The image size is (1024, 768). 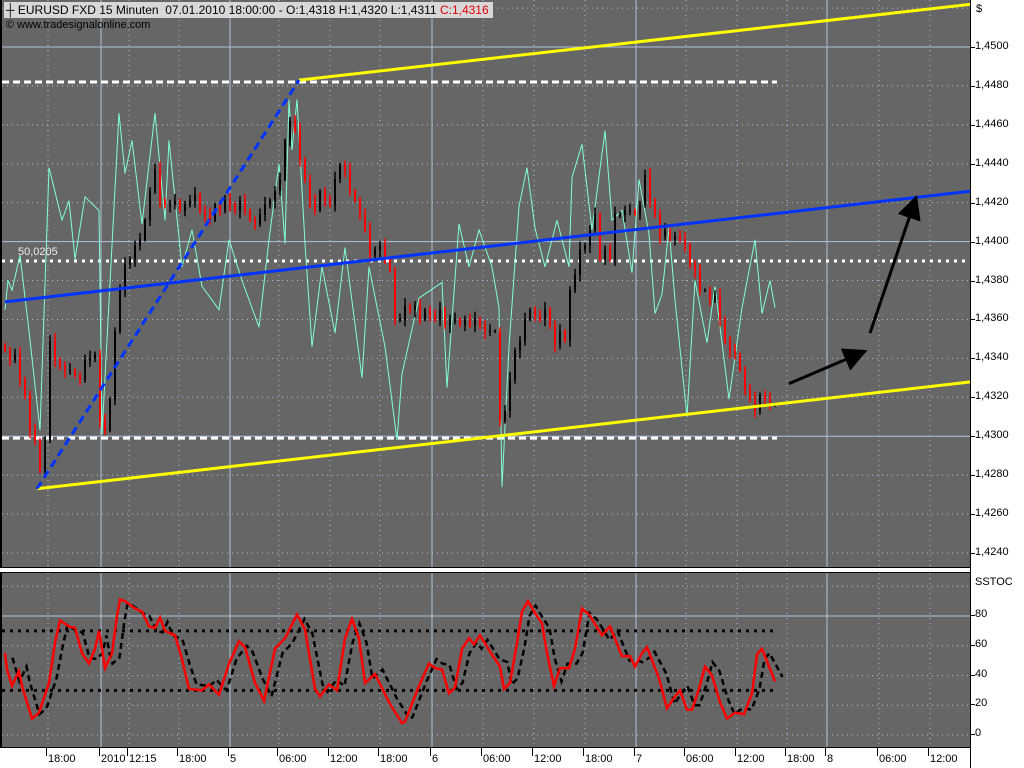 I want to click on time-tick-label: 8, so click(x=830, y=759).